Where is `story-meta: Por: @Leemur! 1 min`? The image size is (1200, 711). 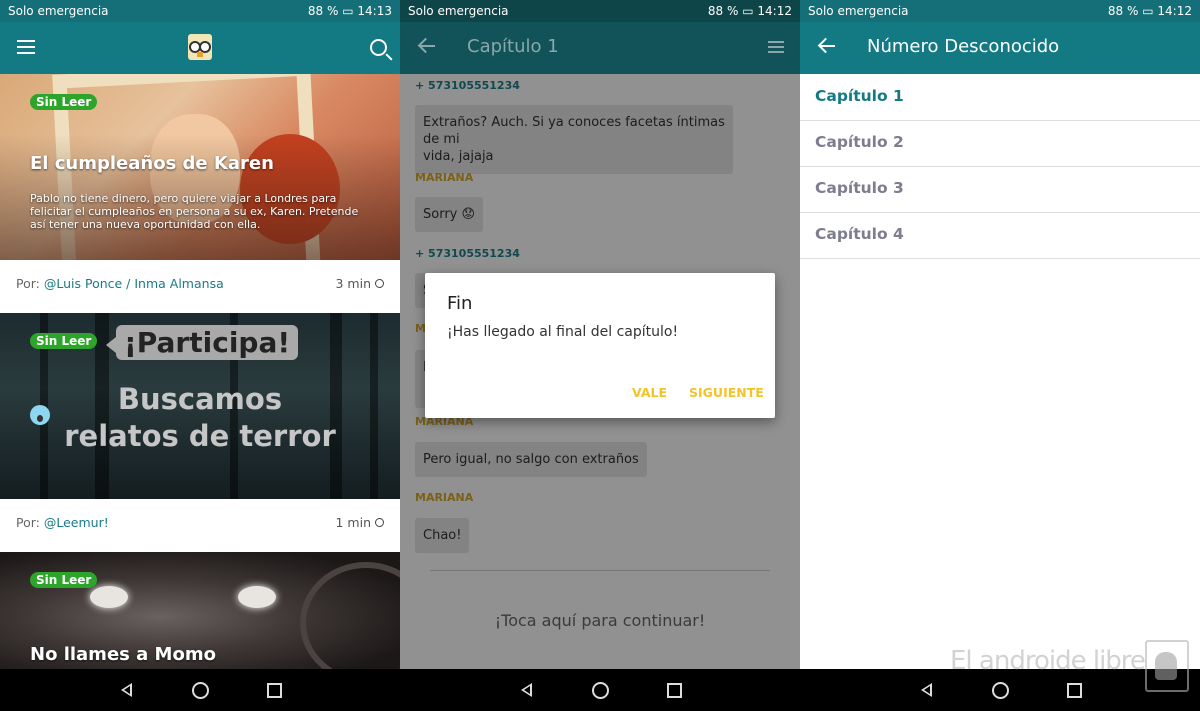
story-meta: Por: @Leemur! 1 min is located at coordinates (200, 525).